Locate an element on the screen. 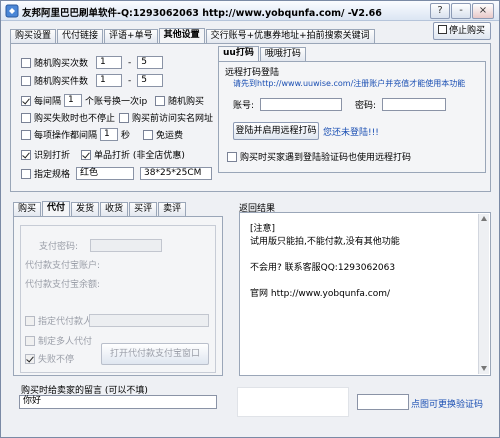 This screenshot has height=438, width=500. spec-checkbox is located at coordinates (26, 173).